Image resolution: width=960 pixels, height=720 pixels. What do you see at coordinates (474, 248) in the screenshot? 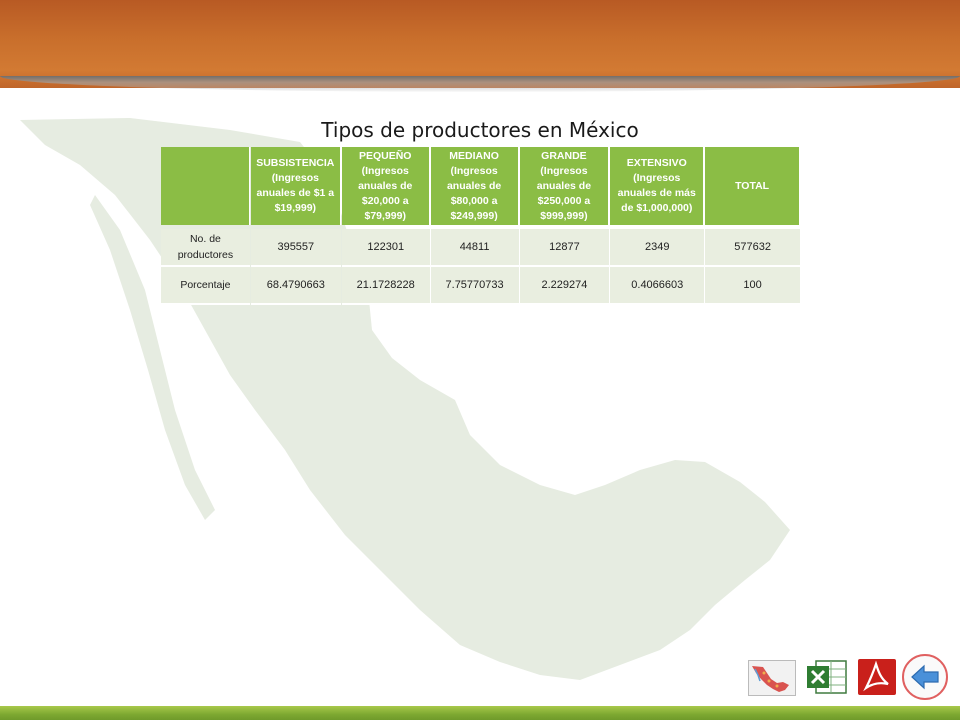
I see `table-cell: 44811` at bounding box center [474, 248].